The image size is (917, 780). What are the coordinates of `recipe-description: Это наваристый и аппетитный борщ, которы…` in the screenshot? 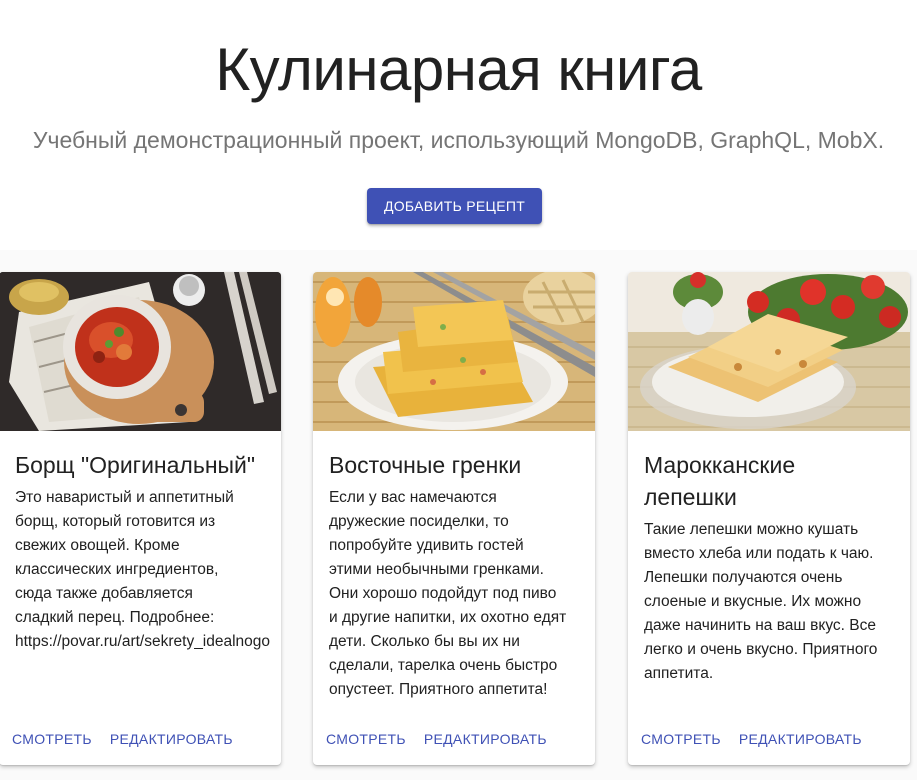 It's located at (143, 569).